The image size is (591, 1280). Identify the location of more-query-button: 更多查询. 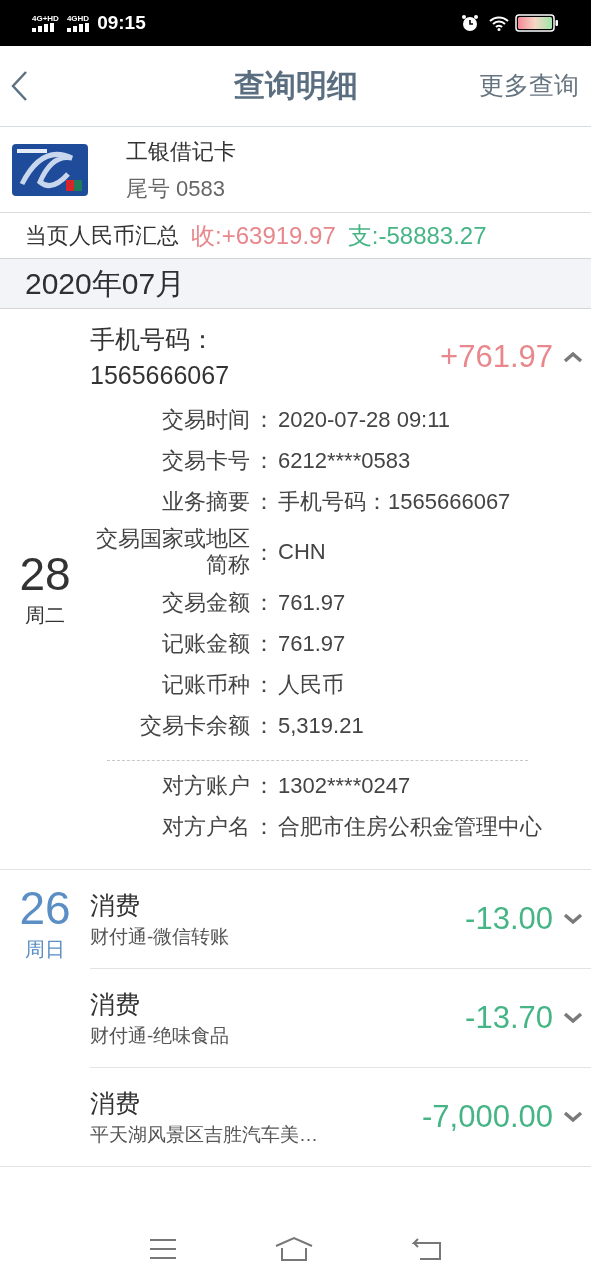
(529, 86).